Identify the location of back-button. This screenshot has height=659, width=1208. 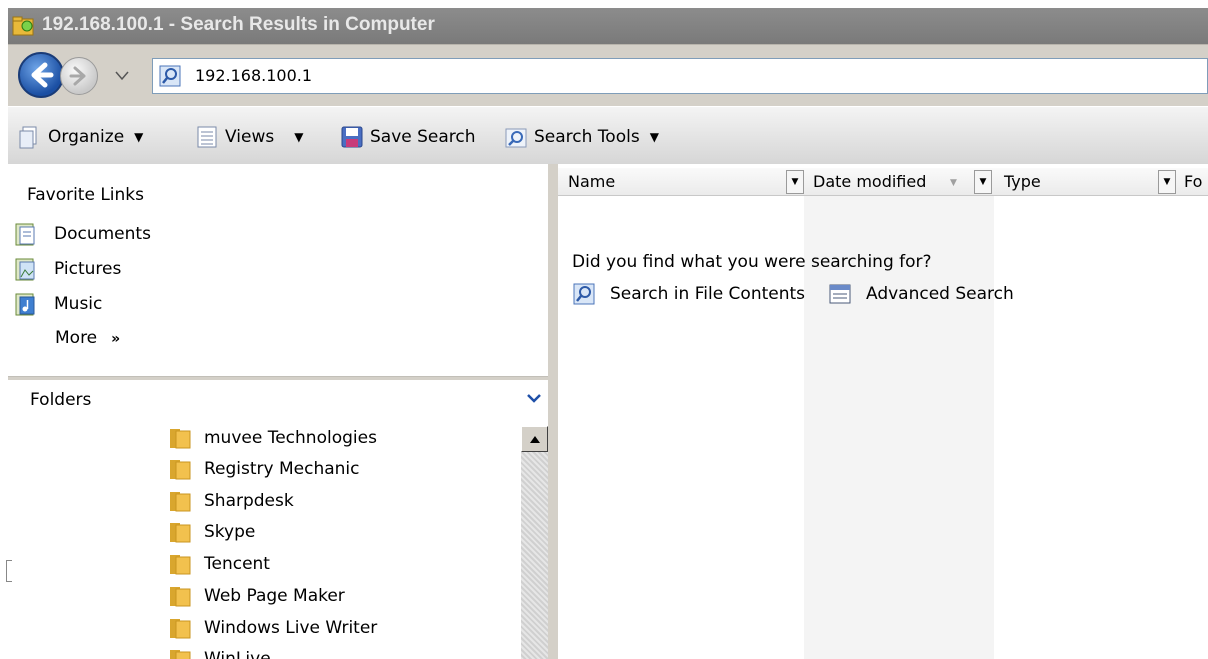
(41, 75).